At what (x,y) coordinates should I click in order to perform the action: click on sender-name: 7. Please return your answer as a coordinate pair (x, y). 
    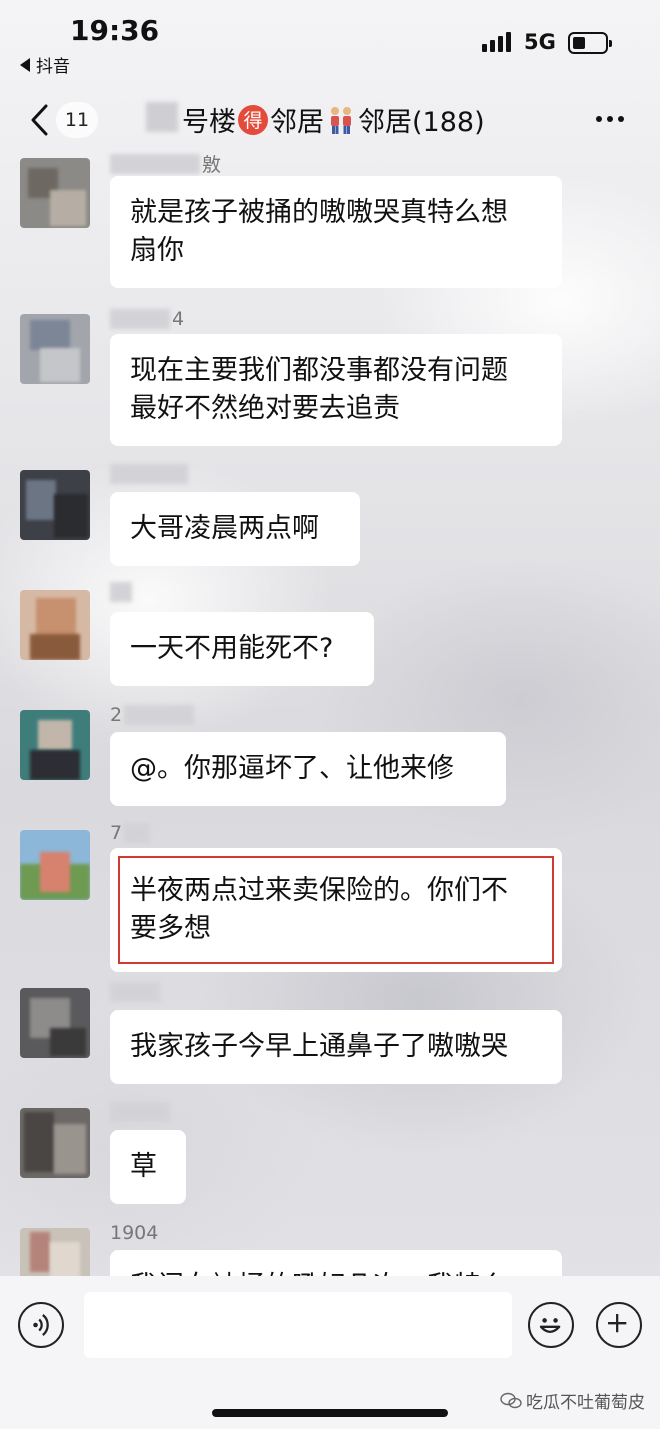
    Looking at the image, I should click on (130, 833).